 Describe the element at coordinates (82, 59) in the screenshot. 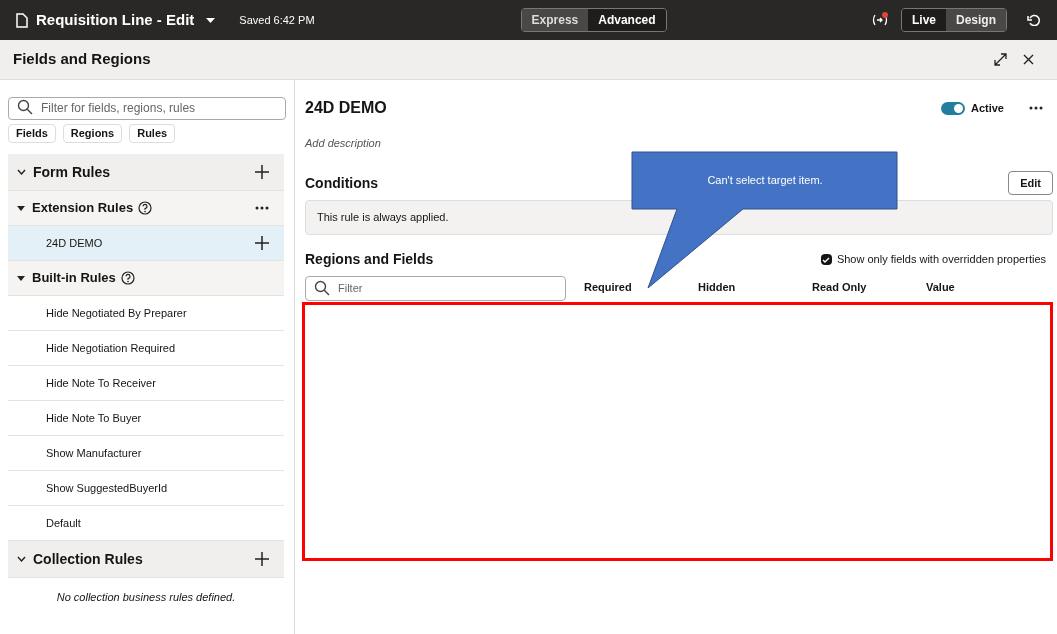

I see `panel-title: Fields and Regions` at that location.